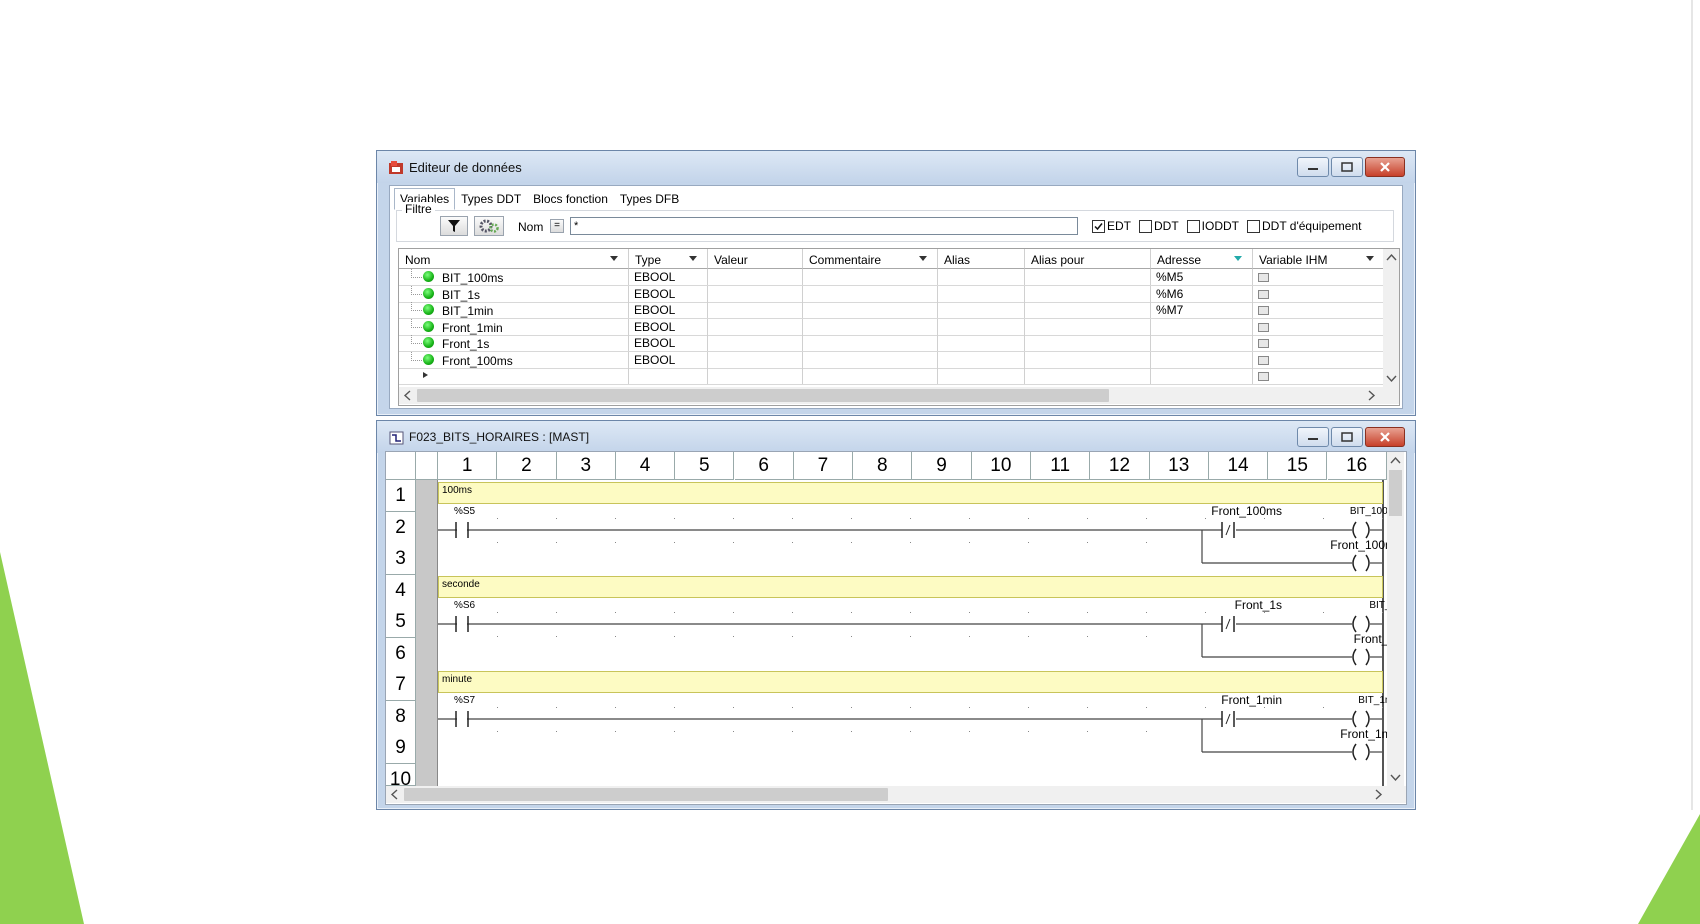 The image size is (1700, 924). I want to click on checkbox-ioddt: IODDT, so click(1212, 226).